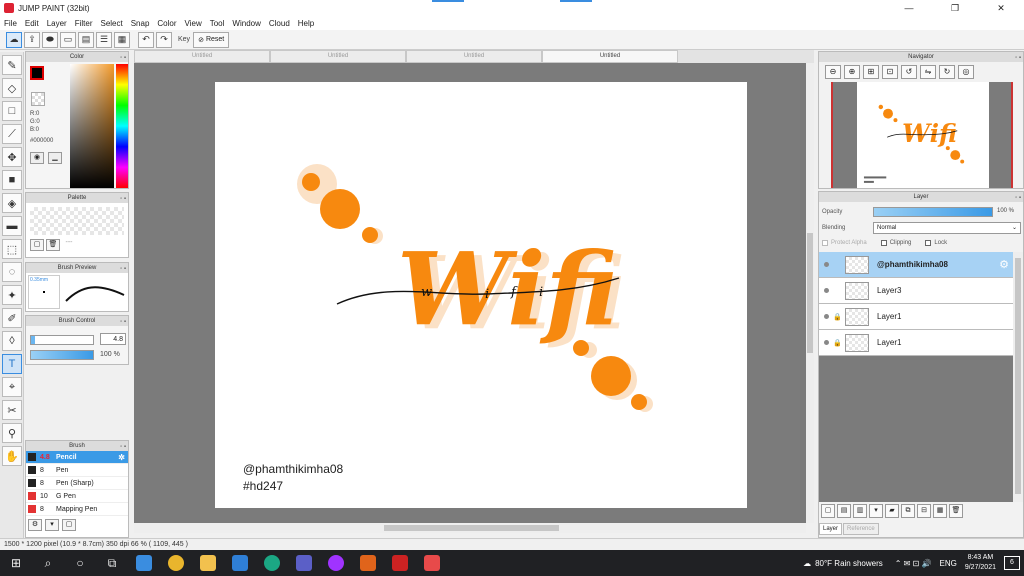 The height and width of the screenshot is (576, 1024). I want to click on tab-untitled-2: Untitled, so click(338, 56).